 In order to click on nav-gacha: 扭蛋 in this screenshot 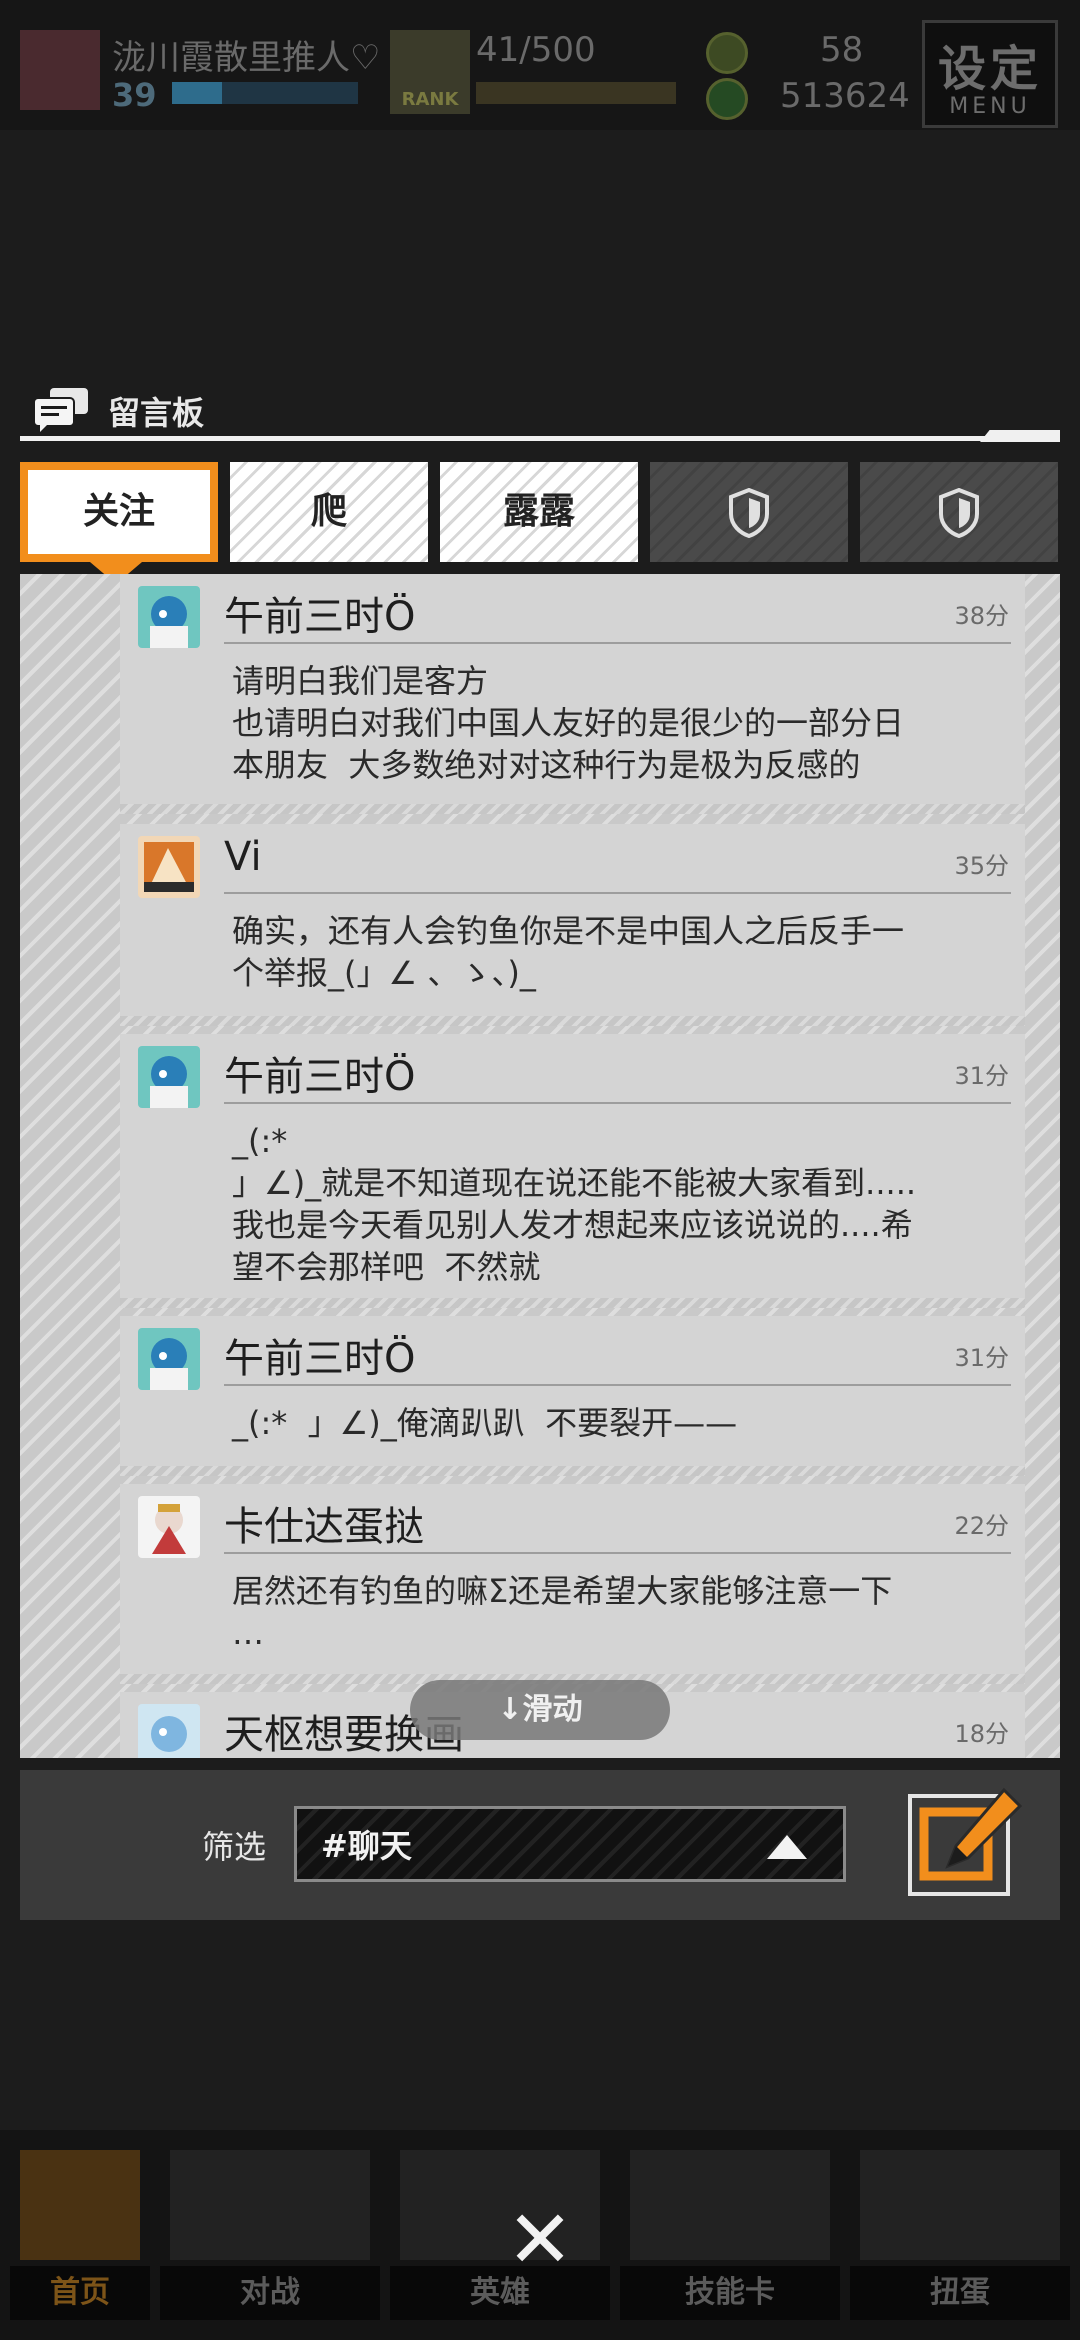, I will do `click(960, 2230)`.